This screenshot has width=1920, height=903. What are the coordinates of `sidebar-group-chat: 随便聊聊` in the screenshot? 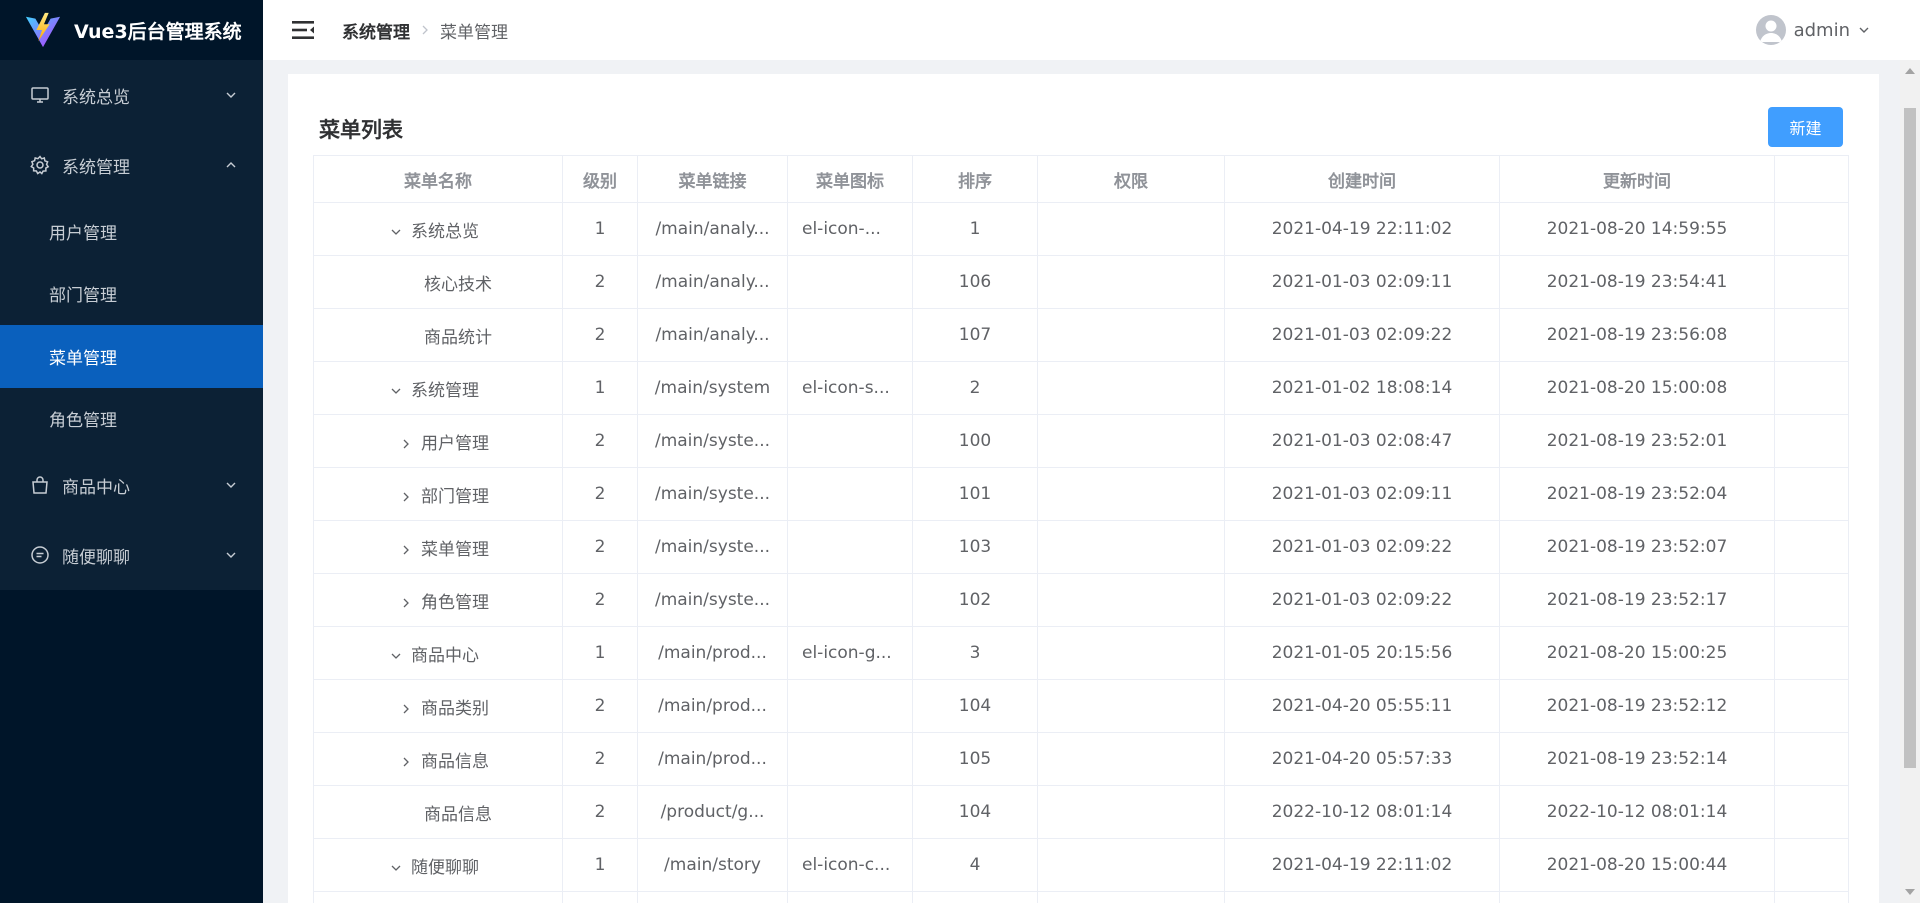 It's located at (131, 555).